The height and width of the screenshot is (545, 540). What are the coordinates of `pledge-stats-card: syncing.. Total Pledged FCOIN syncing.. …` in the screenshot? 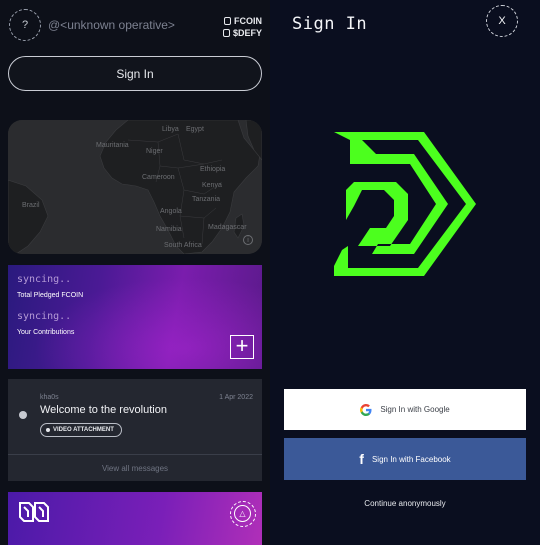 It's located at (135, 317).